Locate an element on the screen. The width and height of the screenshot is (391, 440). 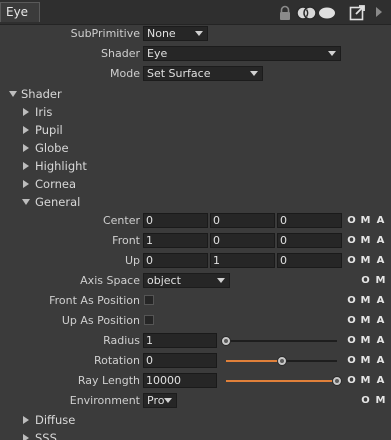
link-icon is located at coordinates (307, 13).